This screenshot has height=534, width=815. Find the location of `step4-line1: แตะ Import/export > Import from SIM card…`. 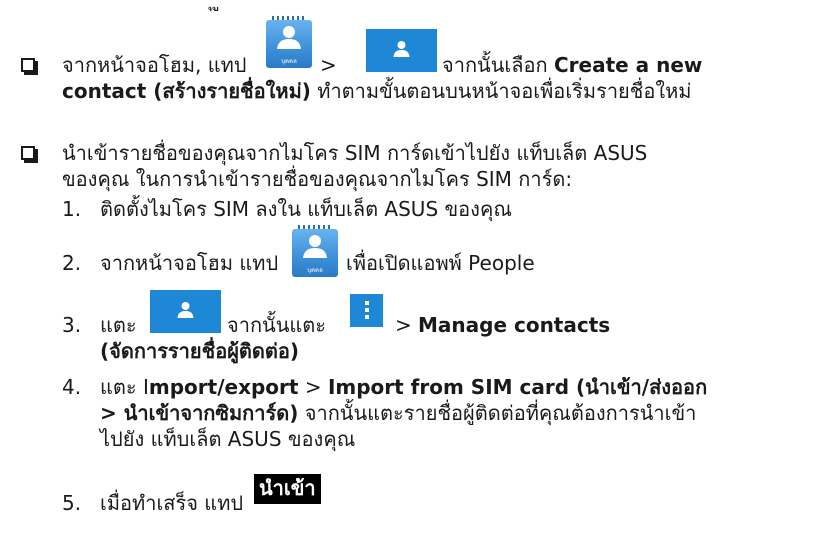

step4-line1: แตะ Import/export > Import from SIM card… is located at coordinates (403, 387).